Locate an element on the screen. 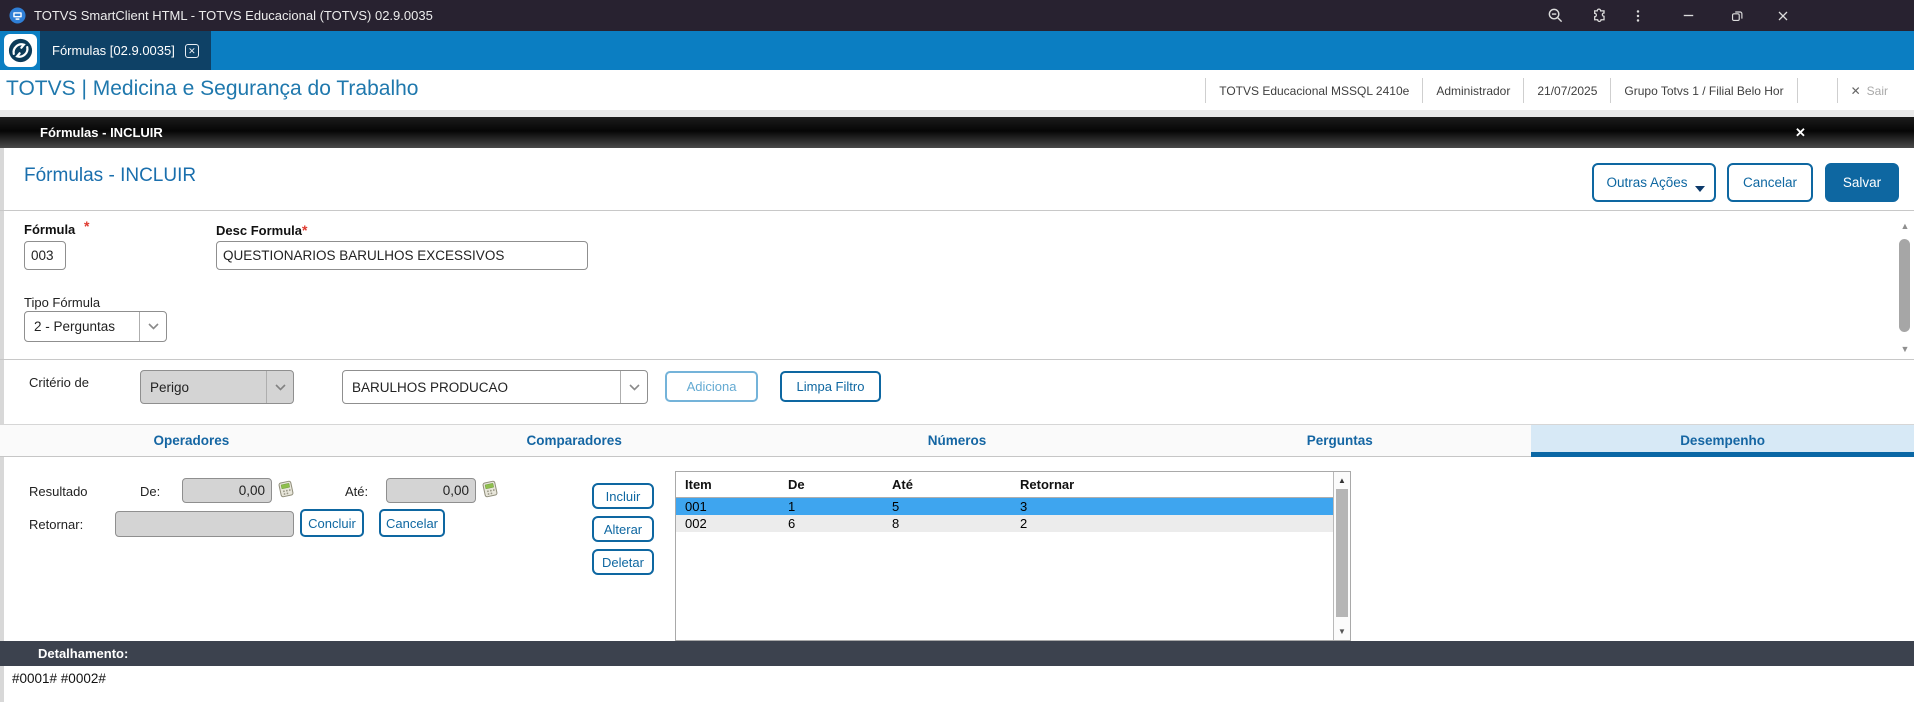 The height and width of the screenshot is (702, 1914). header-divider is located at coordinates (957, 113).